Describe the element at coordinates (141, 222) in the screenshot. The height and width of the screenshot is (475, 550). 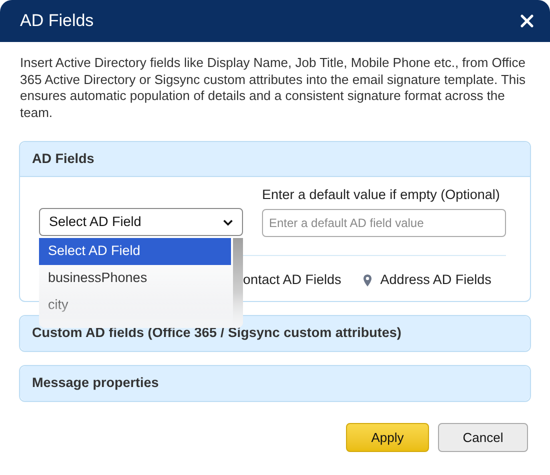
I see `ad-field-select: Select AD Field` at that location.